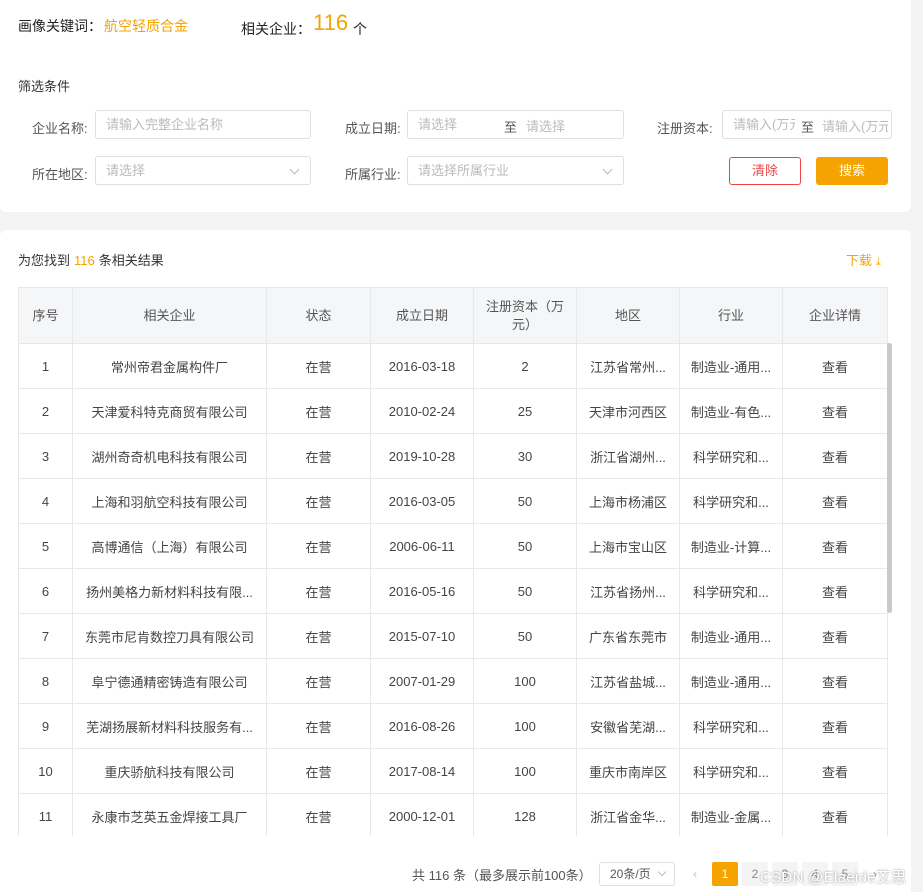  I want to click on search-button: 搜索, so click(852, 171).